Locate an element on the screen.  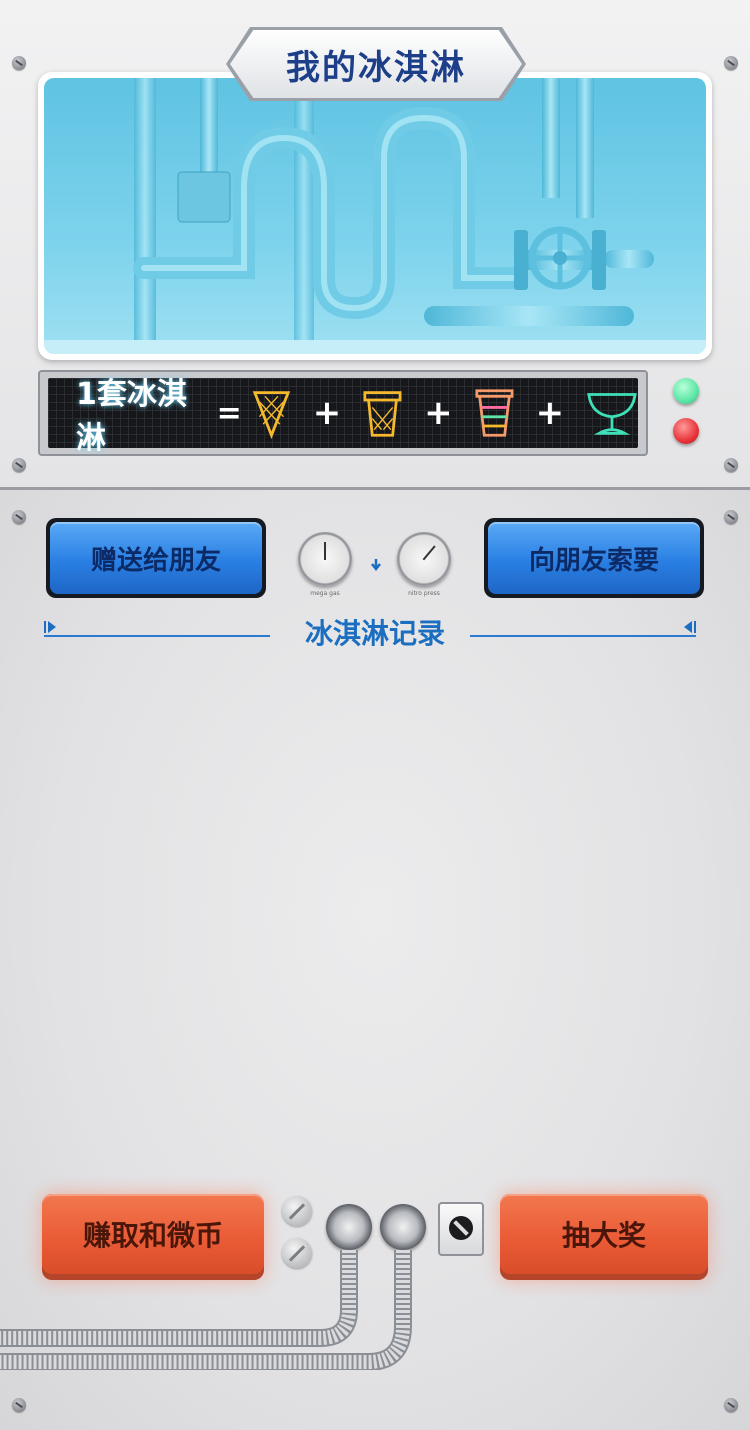
lottery-button-label: 抽大奖 is located at coordinates (603, 1235).